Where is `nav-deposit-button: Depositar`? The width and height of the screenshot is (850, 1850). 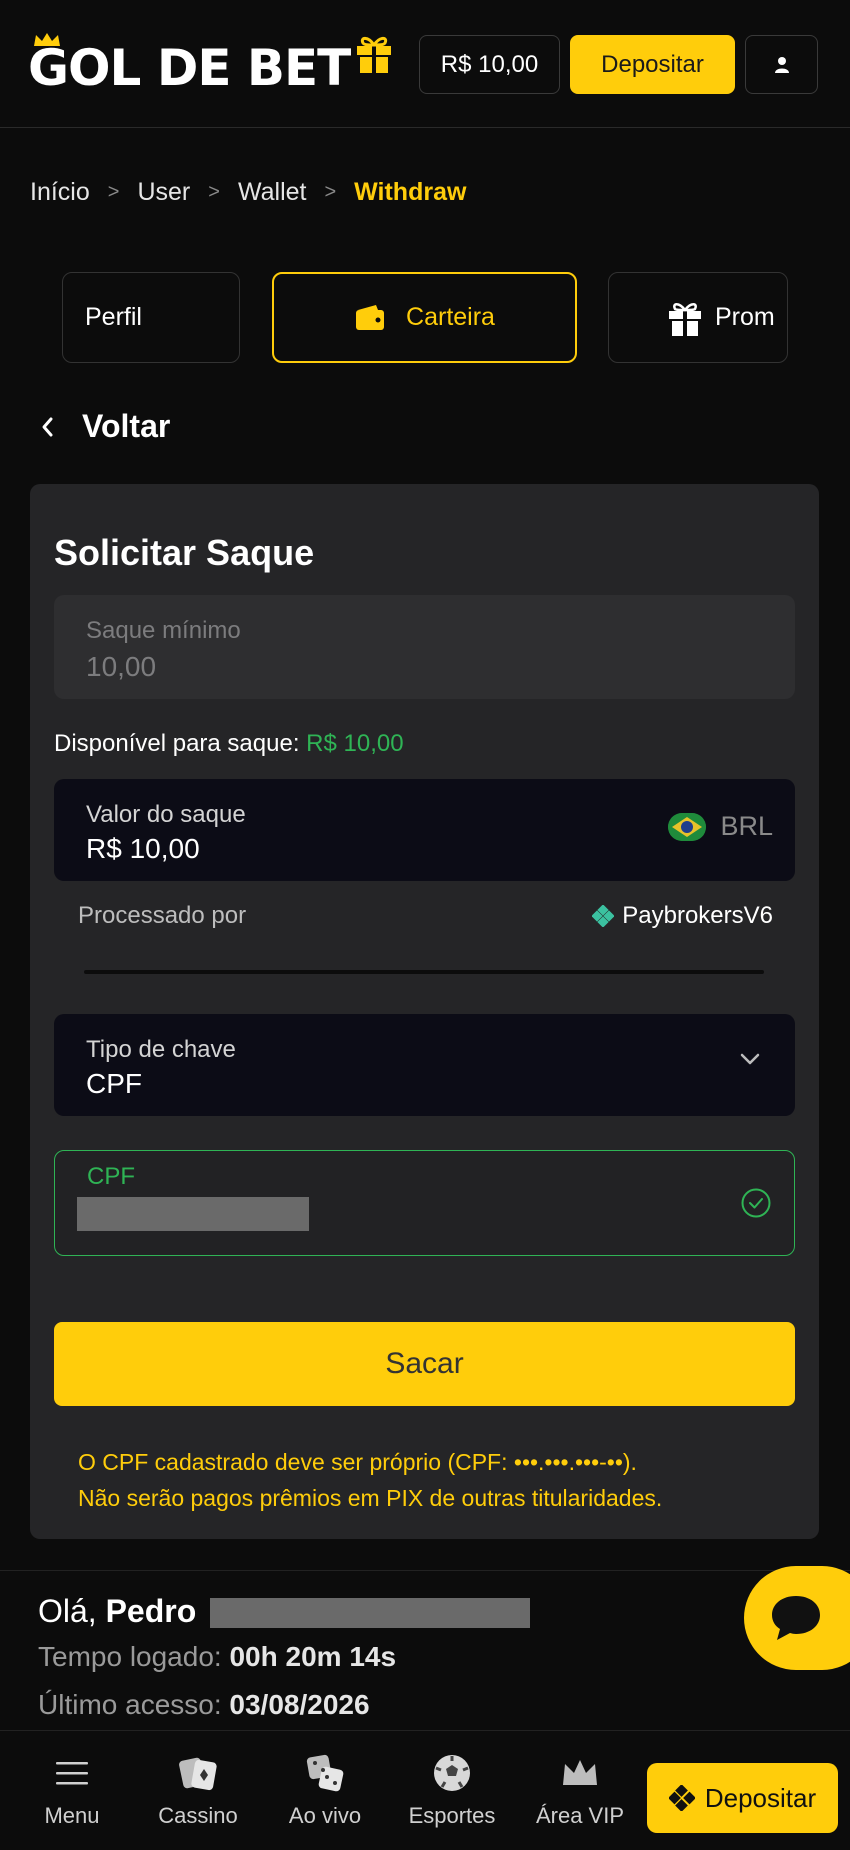 nav-deposit-button: Depositar is located at coordinates (742, 1798).